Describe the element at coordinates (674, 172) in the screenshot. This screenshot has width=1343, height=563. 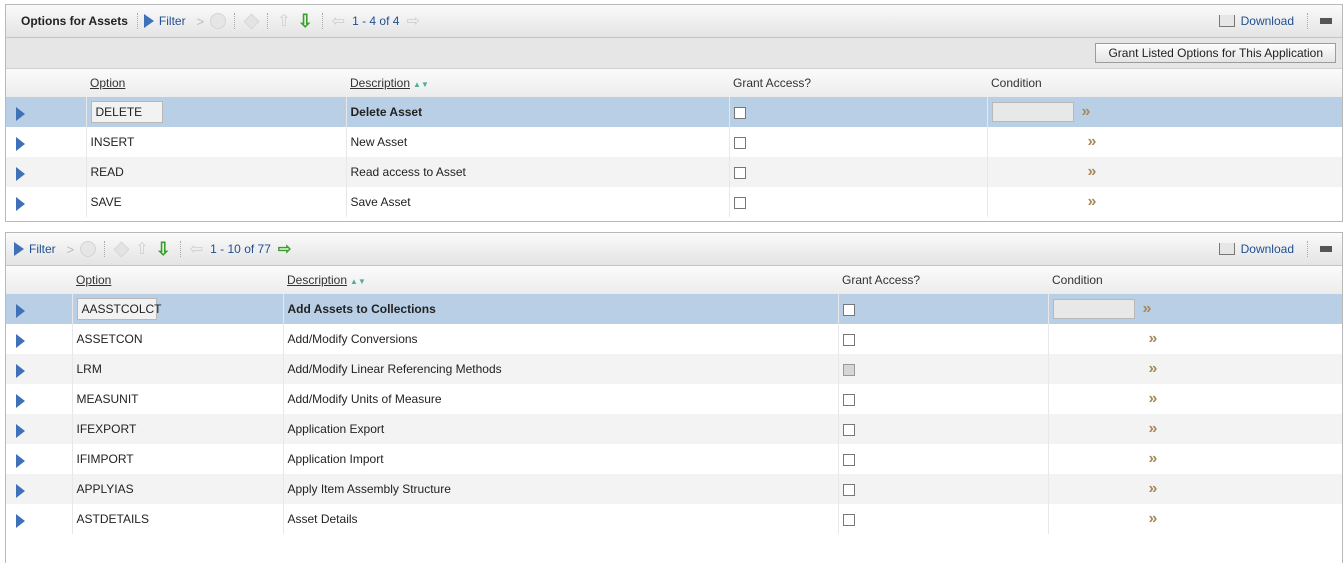
I see `table-row: READ Read access to Asset »` at that location.